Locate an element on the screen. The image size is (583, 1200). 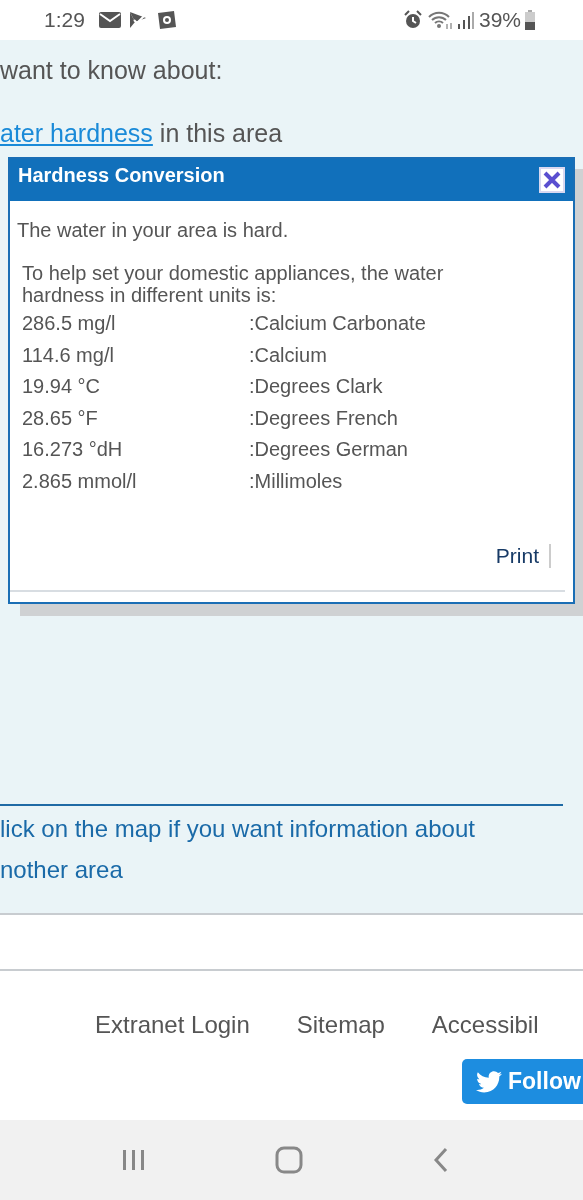
battery-percentage: 39% is located at coordinates (499, 20).